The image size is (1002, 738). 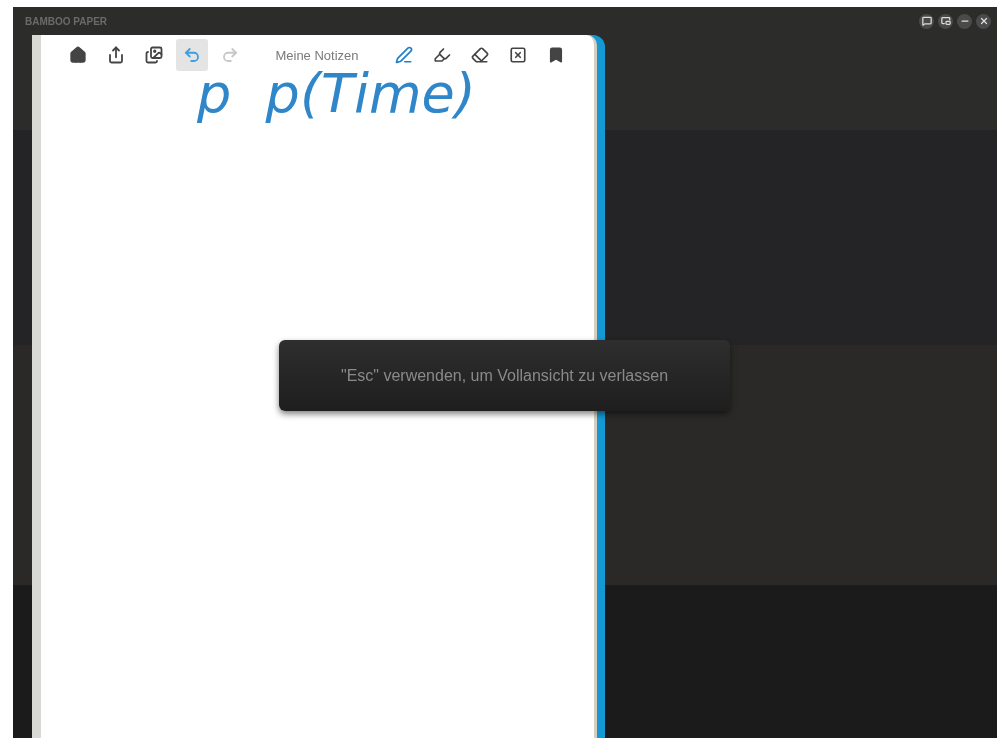 I want to click on chat-icon, so click(x=926, y=21).